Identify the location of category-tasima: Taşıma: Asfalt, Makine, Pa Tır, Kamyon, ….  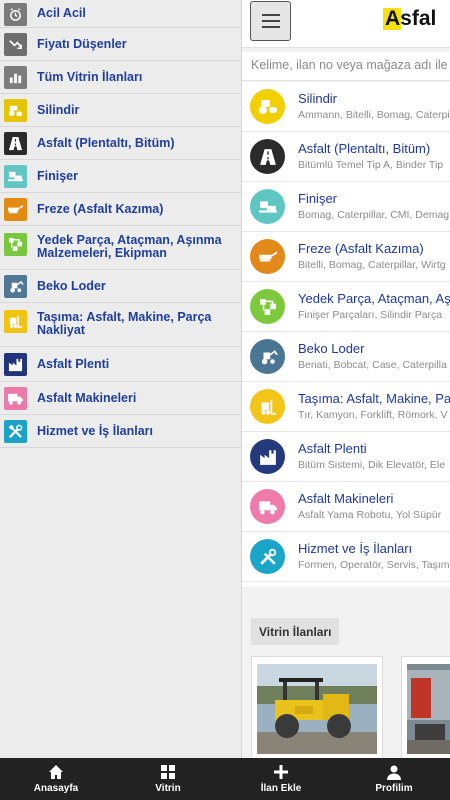
(346, 407).